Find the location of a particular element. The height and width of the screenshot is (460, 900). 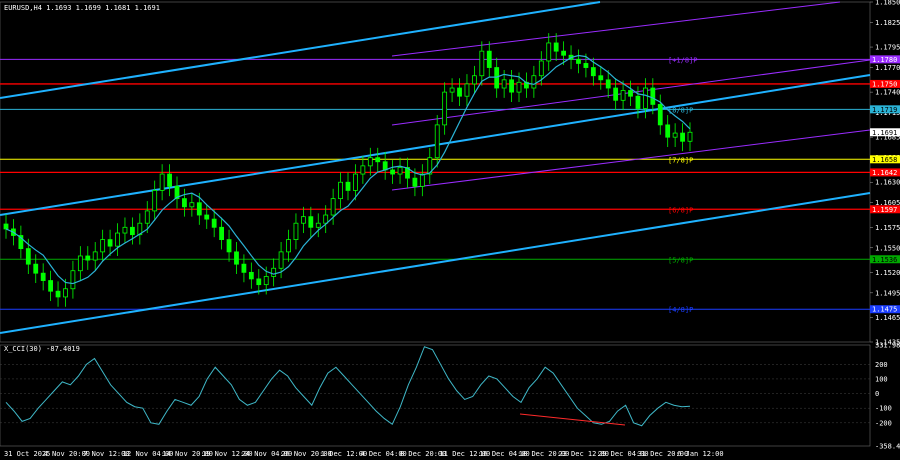

time-axis-label: 6 Jan 12:00 is located at coordinates (700, 454).